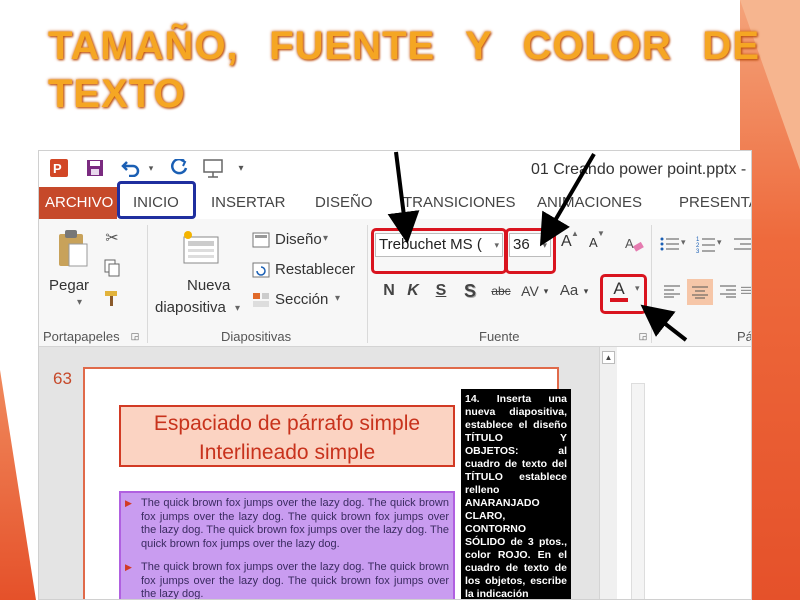 The image size is (800, 600). Describe the element at coordinates (237, 308) in the screenshot. I see `new-slide-dropdown-icon: ▾` at that location.